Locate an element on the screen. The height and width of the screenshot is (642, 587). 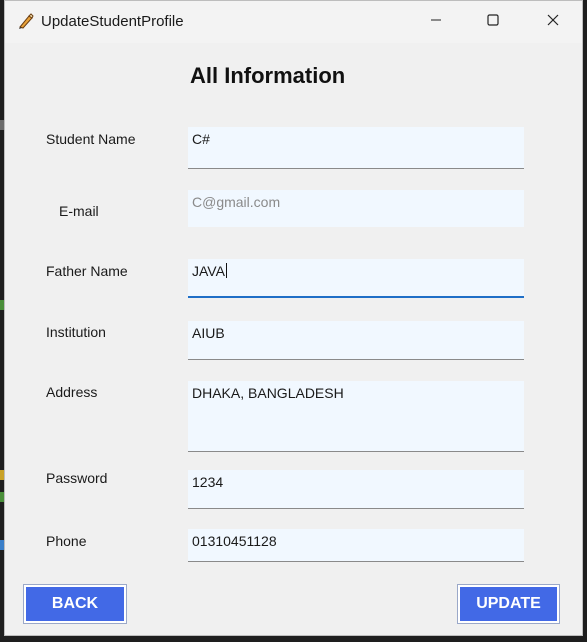
phone-field: 01310451128 is located at coordinates (356, 545).